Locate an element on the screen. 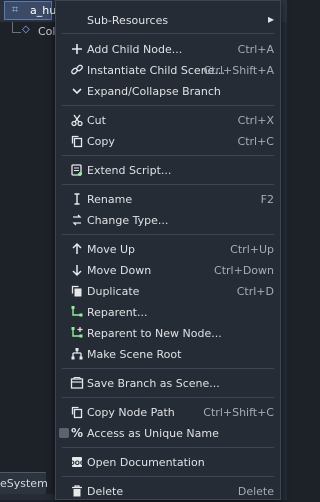 The image size is (320, 502). link-icon is located at coordinates (77, 70).